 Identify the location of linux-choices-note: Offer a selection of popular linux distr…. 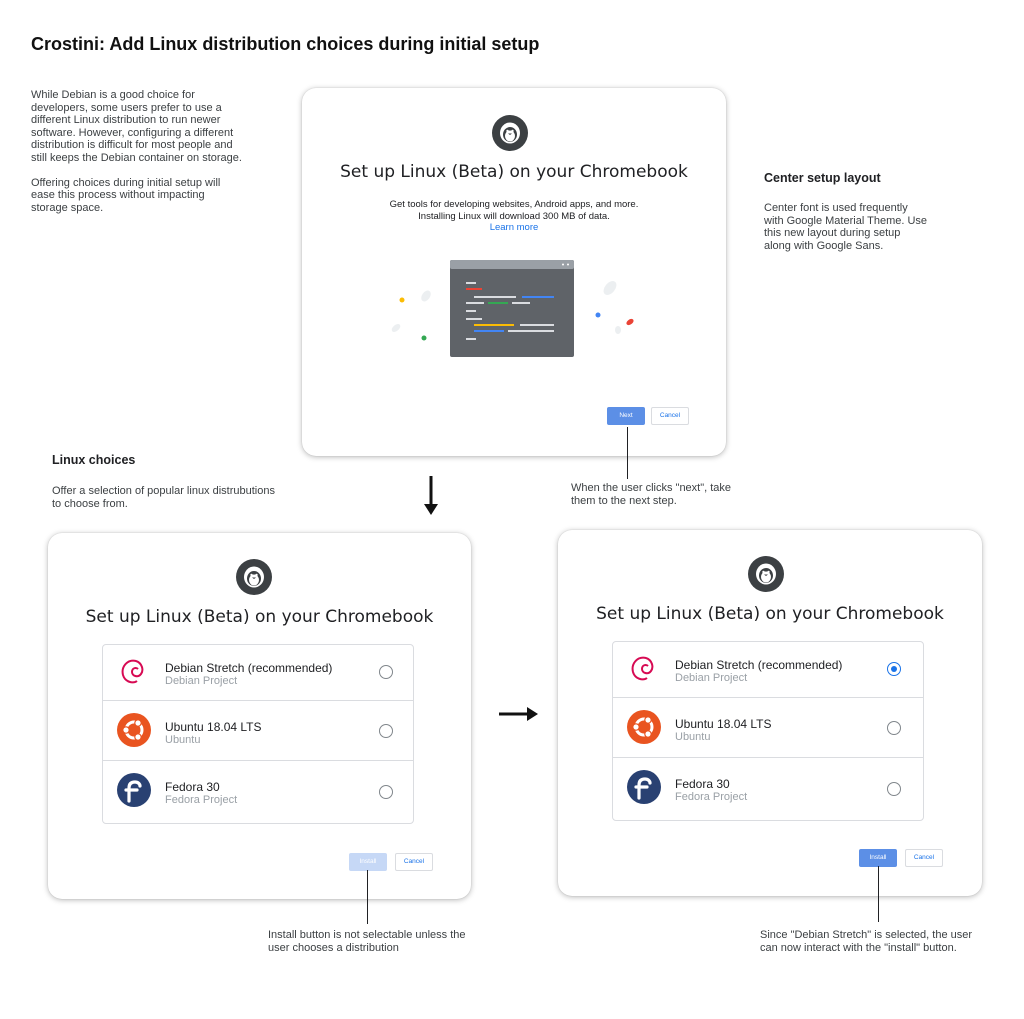
(163, 497).